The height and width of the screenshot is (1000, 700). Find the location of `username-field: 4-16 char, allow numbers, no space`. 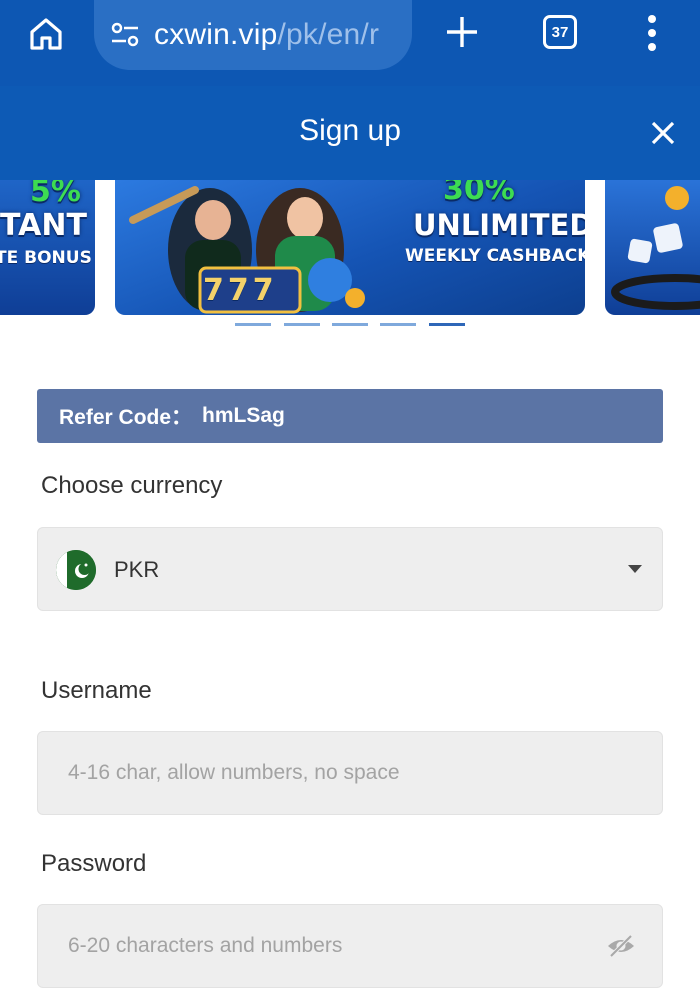

username-field: 4-16 char, allow numbers, no space is located at coordinates (350, 773).